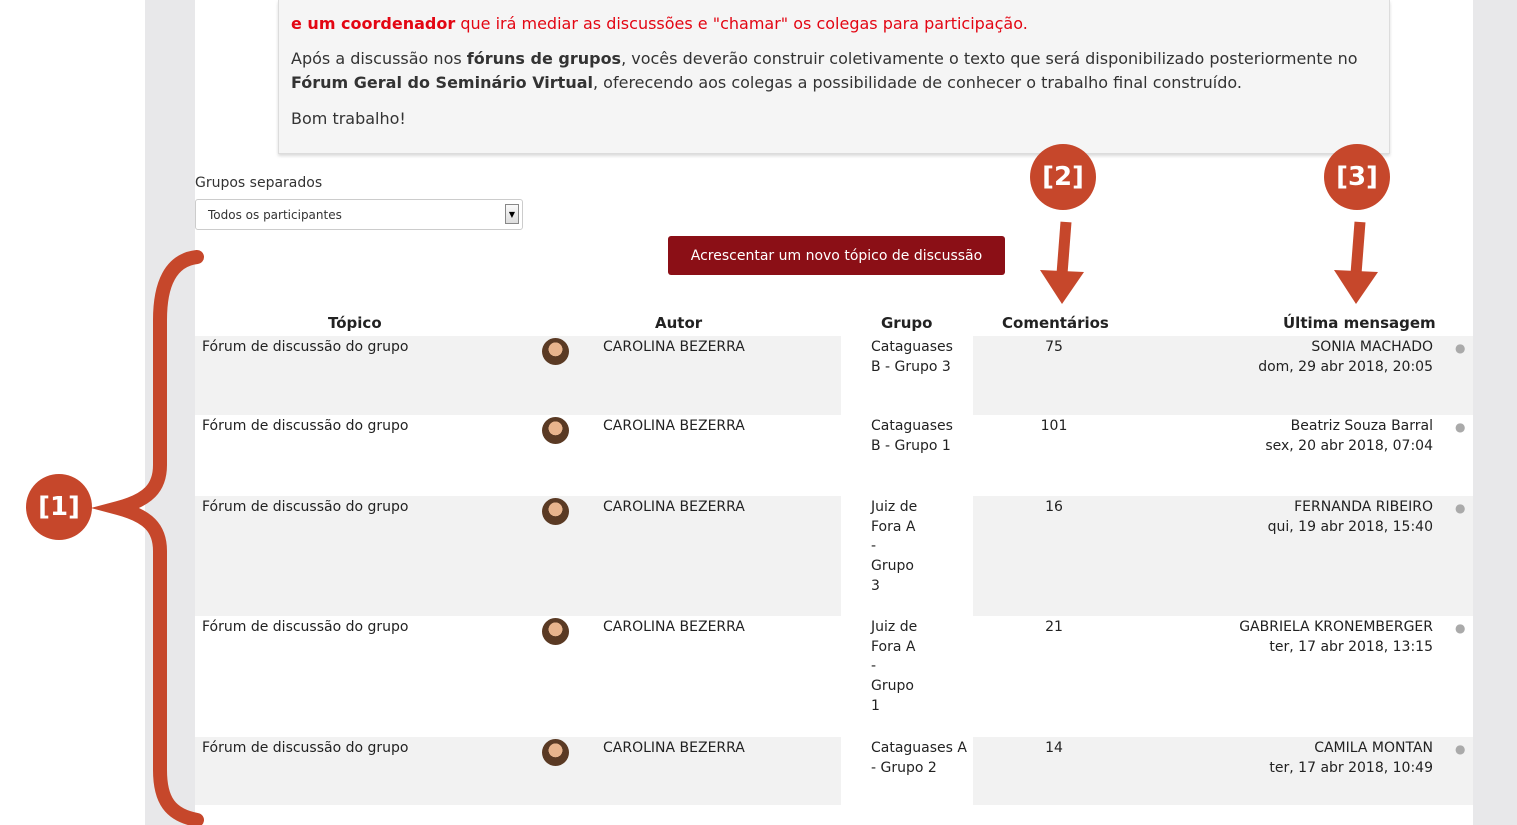  Describe the element at coordinates (1357, 177) in the screenshot. I see `annotation-badge-3: [3]` at that location.